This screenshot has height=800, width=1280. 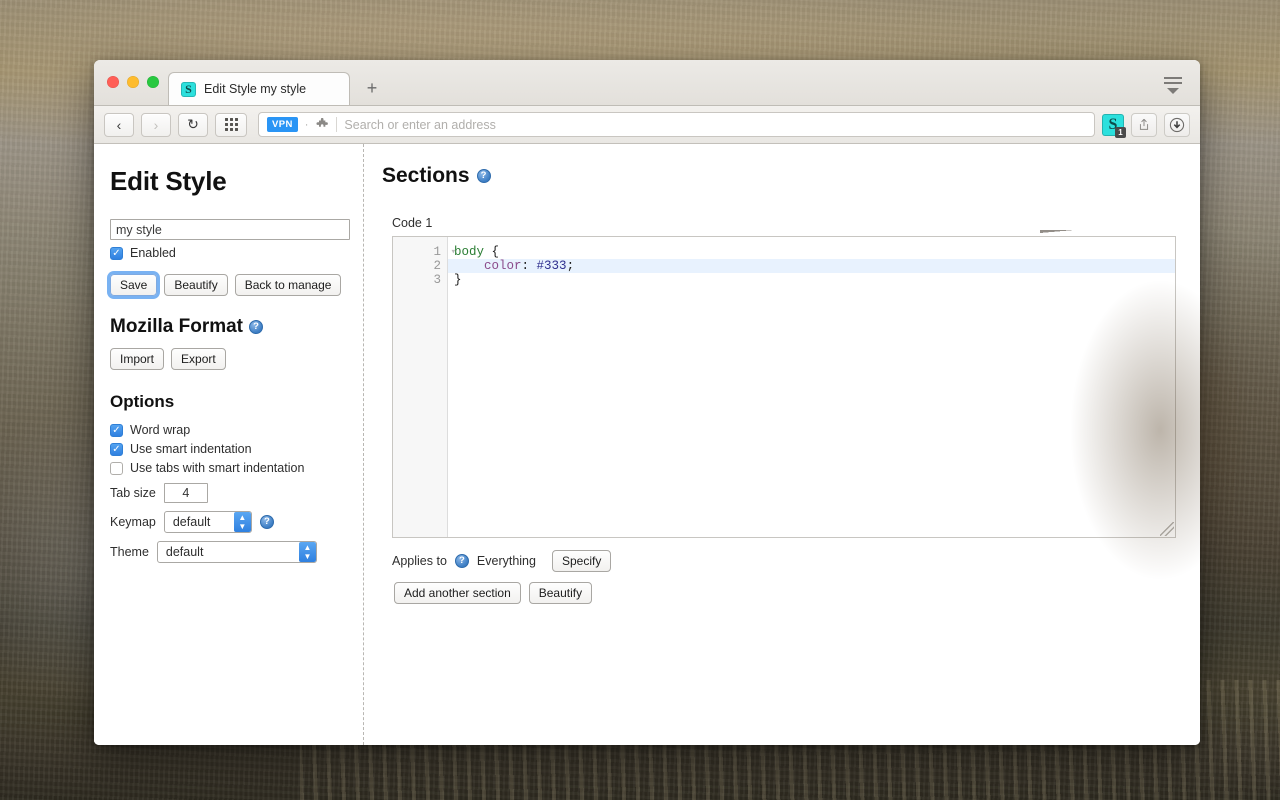 What do you see at coordinates (372, 88) in the screenshot?
I see `new-tab-button: +` at bounding box center [372, 88].